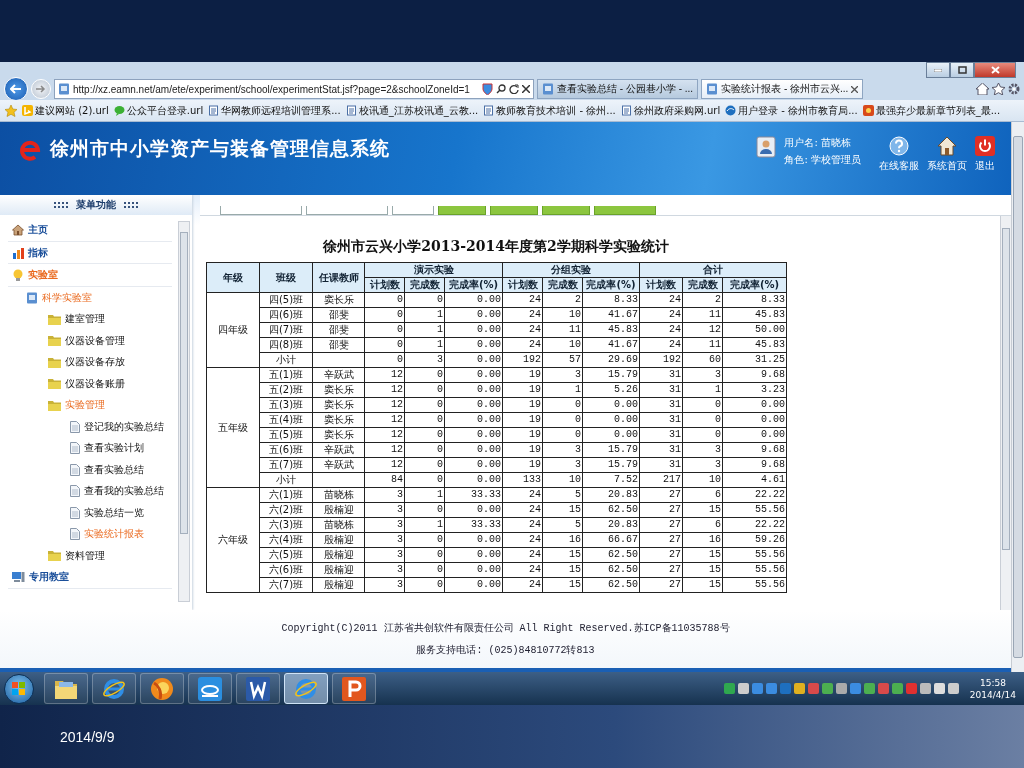 Image resolution: width=1024 pixels, height=768 pixels. I want to click on bookmark-link: 徐州政府采购网.url, so click(670, 110).